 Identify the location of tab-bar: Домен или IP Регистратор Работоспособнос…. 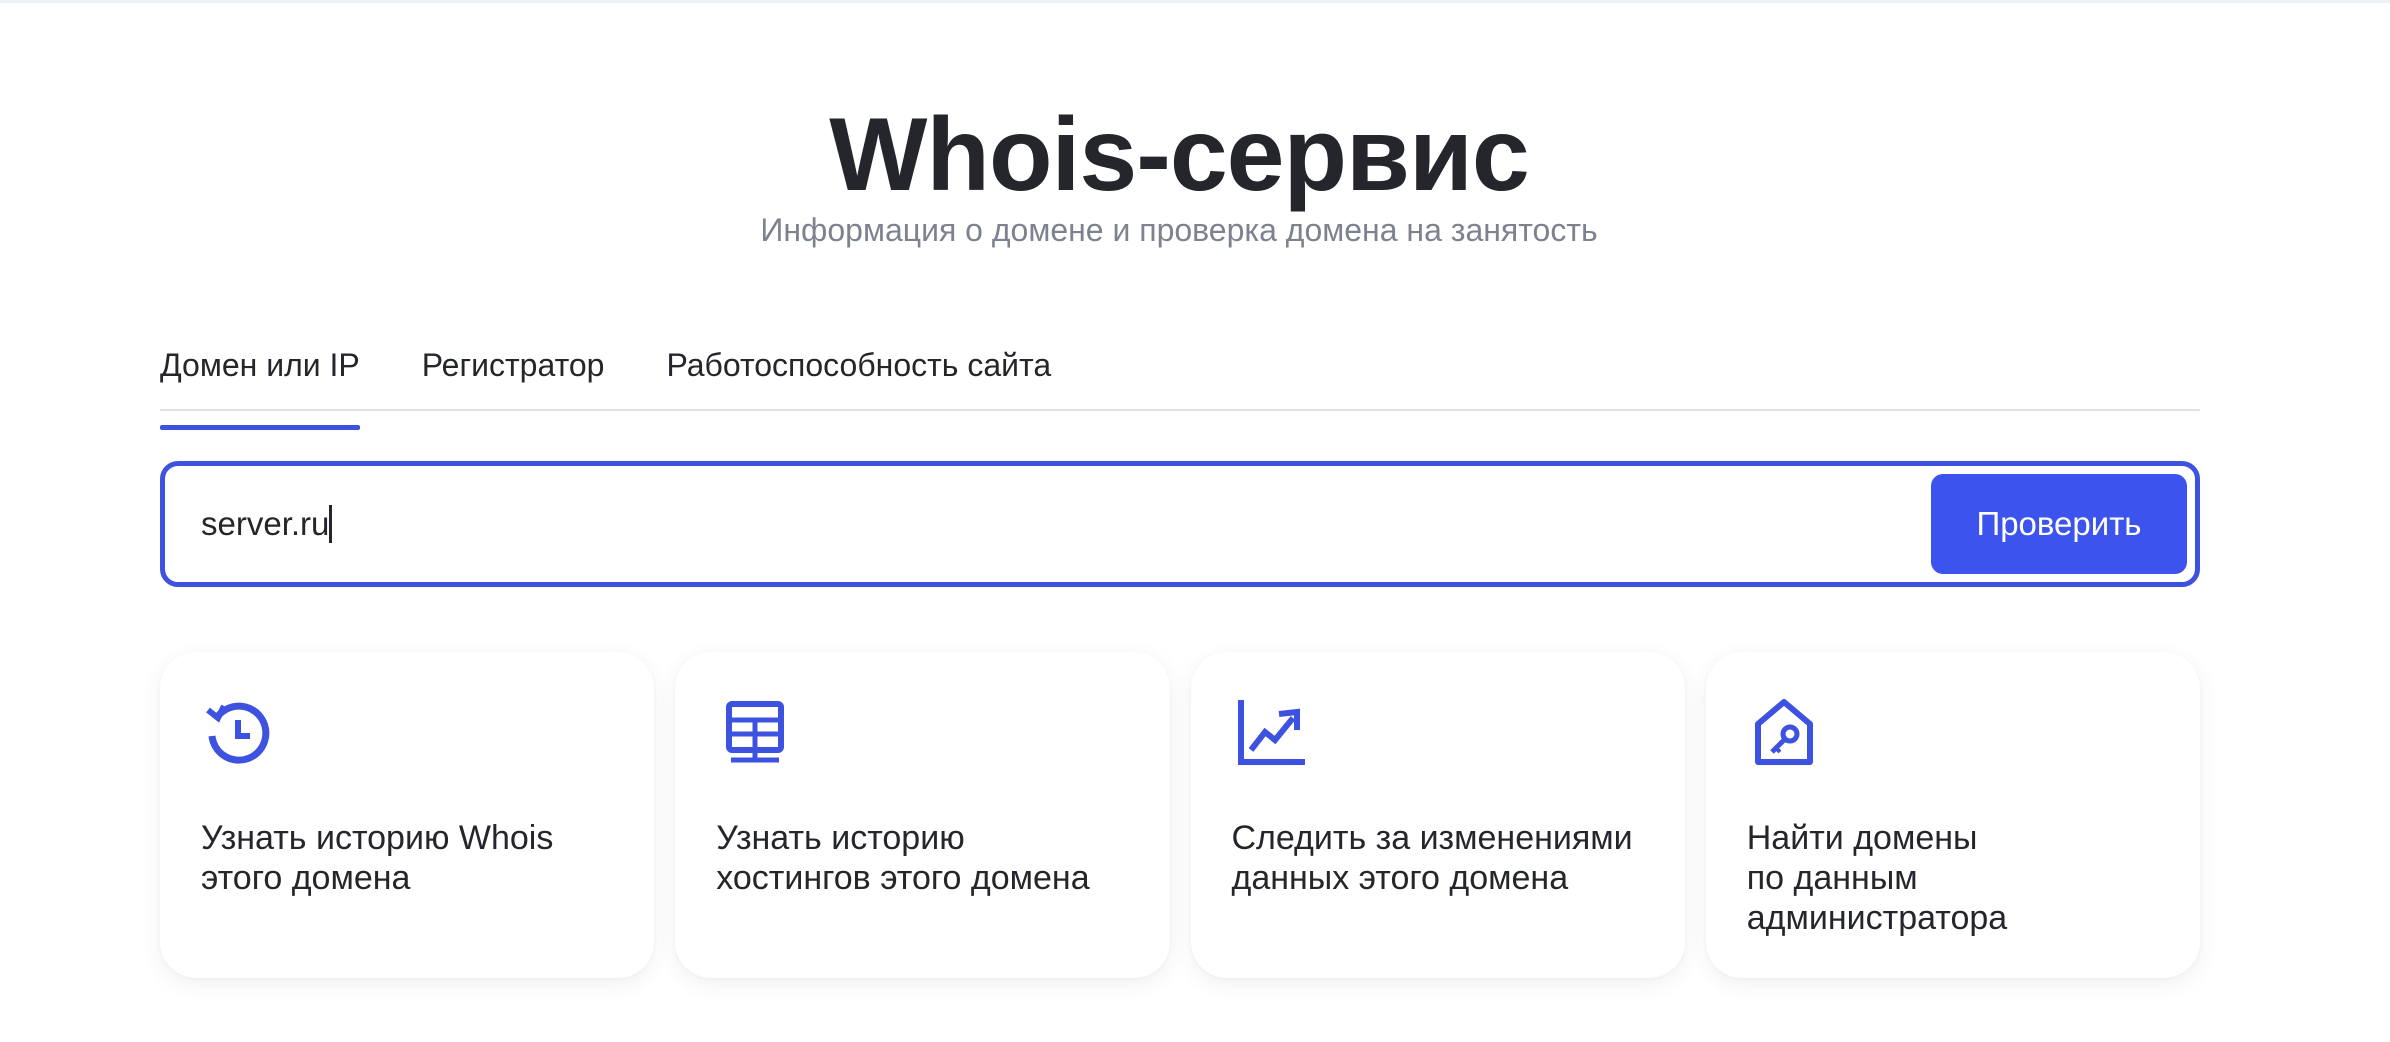
(1180, 385).